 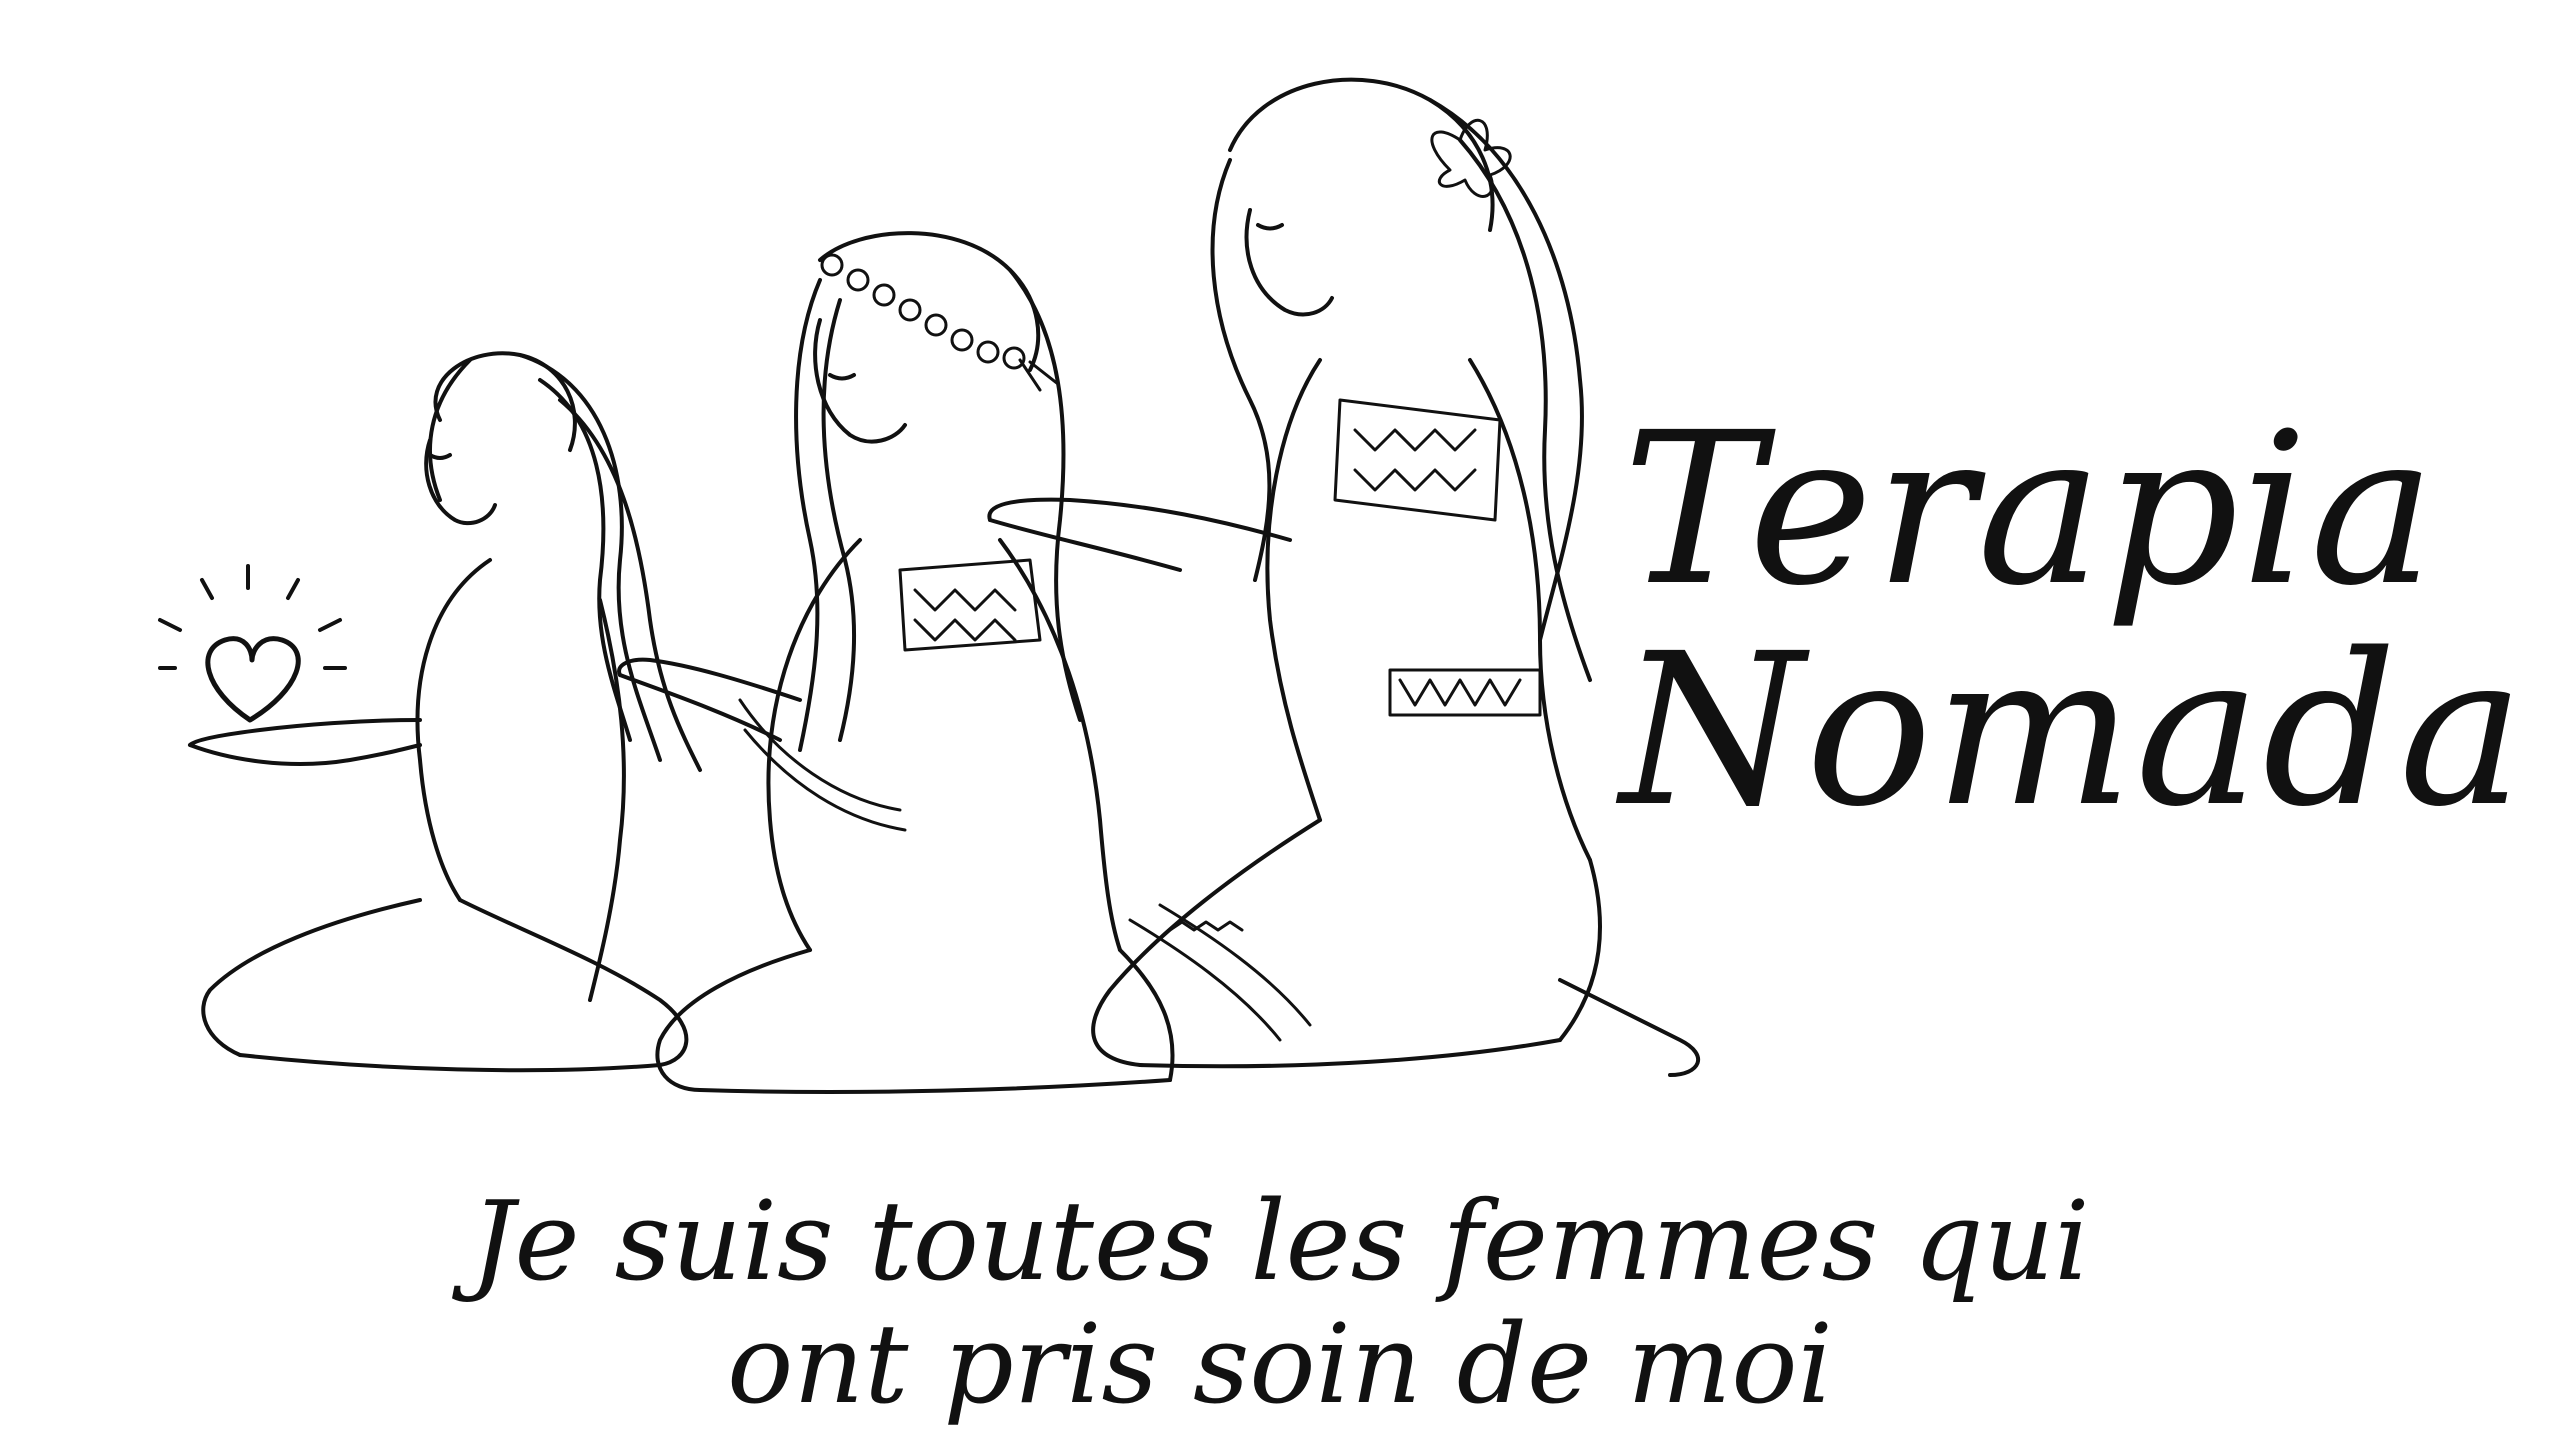 I want to click on tagline-line-2: ont pris soin de moi, so click(x=1280, y=1364).